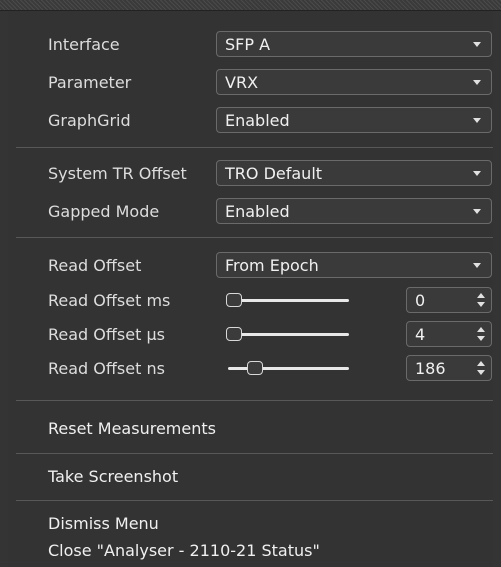 The height and width of the screenshot is (567, 501). Describe the element at coordinates (449, 300) in the screenshot. I see `read-offset-ms-spinbox: 0` at that location.